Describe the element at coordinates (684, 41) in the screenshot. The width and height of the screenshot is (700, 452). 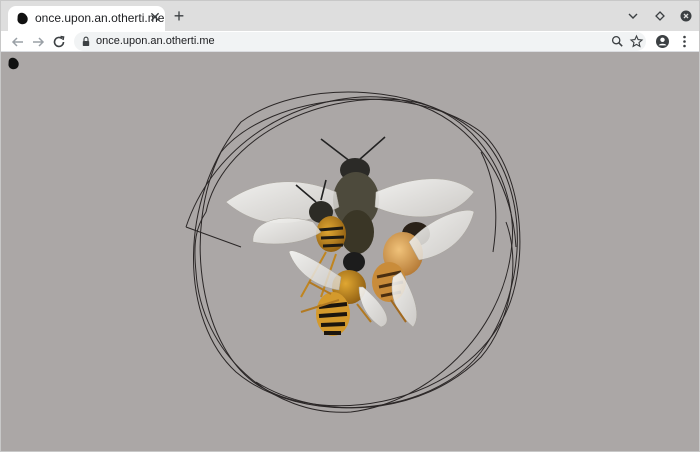
I see `menu-kebab-icon` at that location.